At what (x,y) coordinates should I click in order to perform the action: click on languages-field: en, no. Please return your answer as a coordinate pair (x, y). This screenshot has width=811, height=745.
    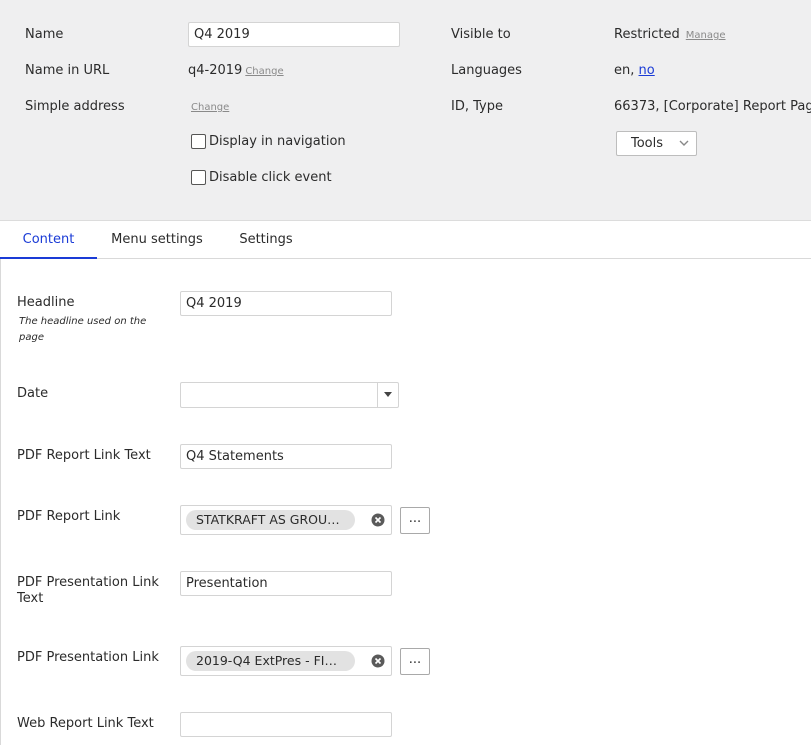
    Looking at the image, I should click on (634, 70).